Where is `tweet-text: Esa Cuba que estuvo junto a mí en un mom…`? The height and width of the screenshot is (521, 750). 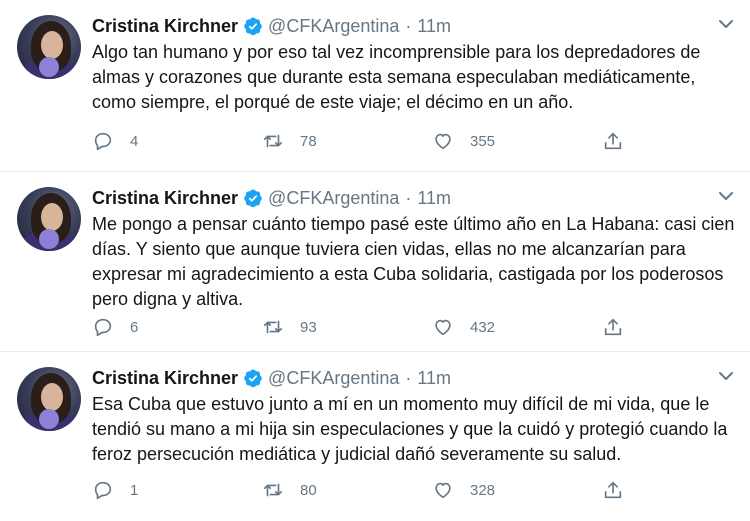 tweet-text: Esa Cuba que estuvo junto a mí en un mom… is located at coordinates (410, 429).